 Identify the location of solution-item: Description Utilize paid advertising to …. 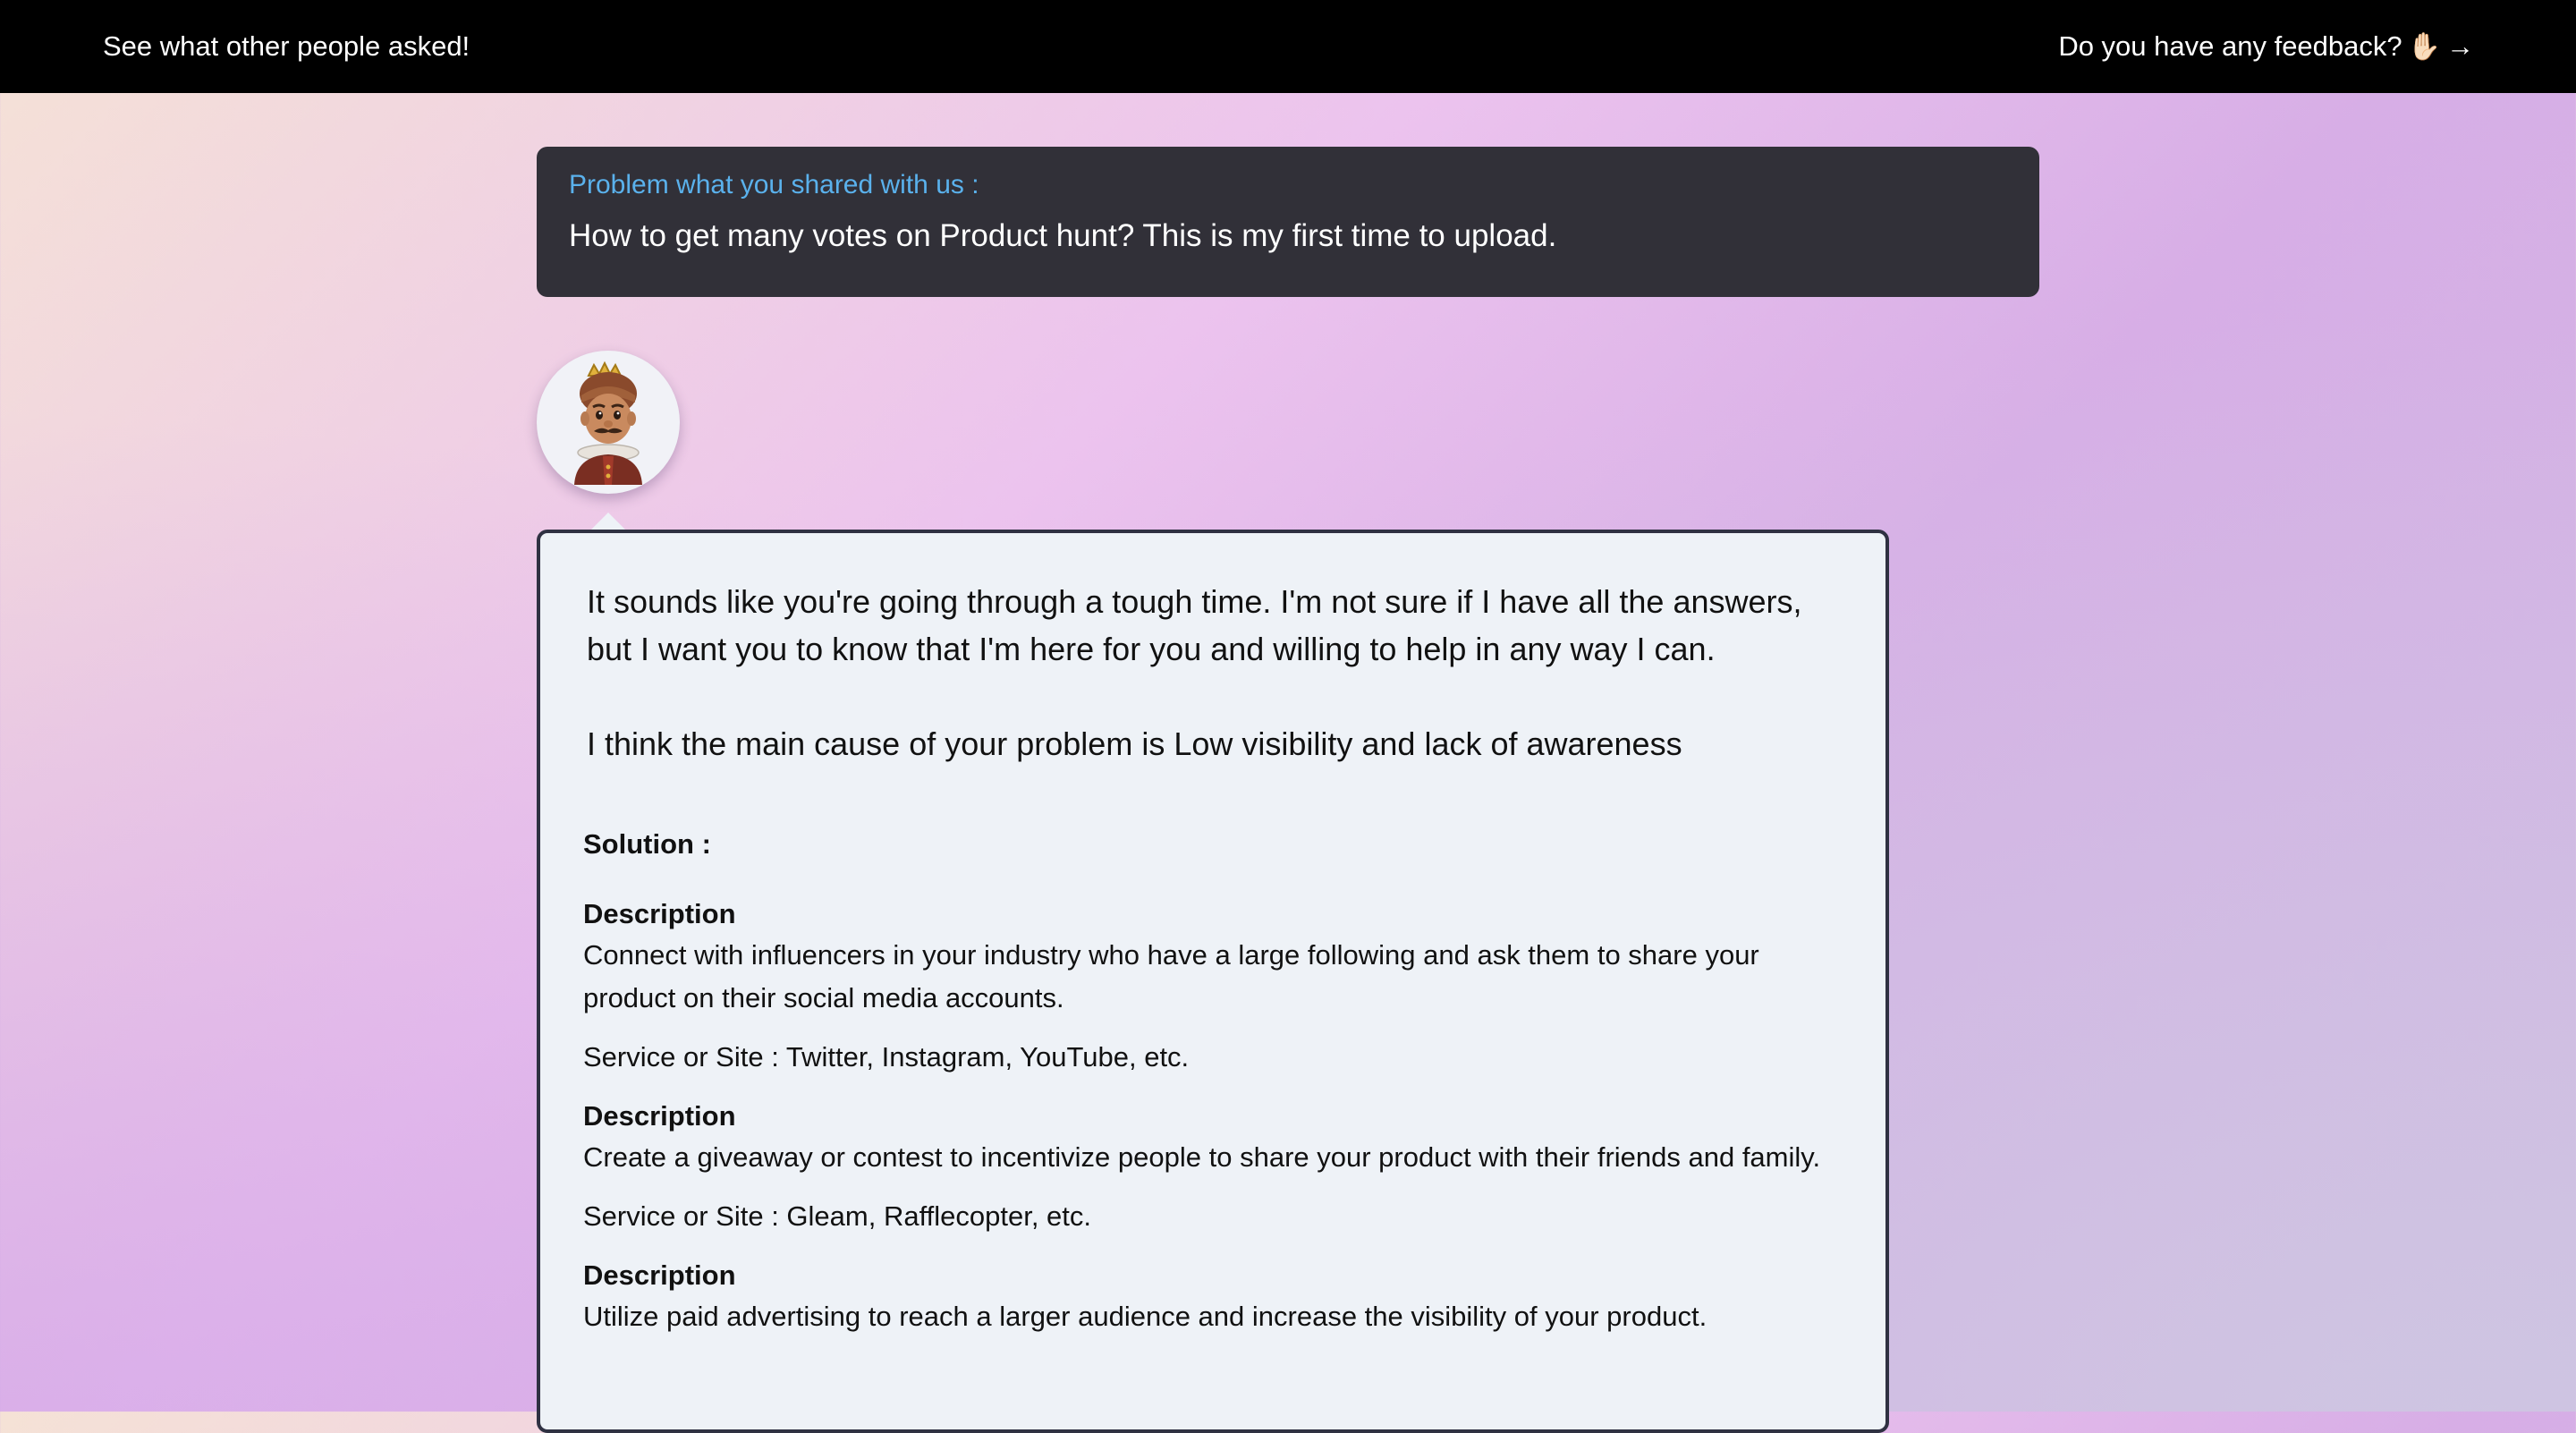
(1213, 1297).